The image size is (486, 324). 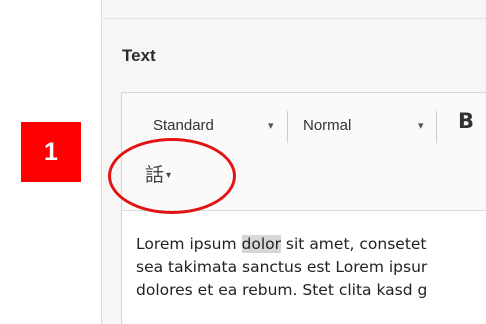 I want to click on text-field-label: Text, so click(x=139, y=55).